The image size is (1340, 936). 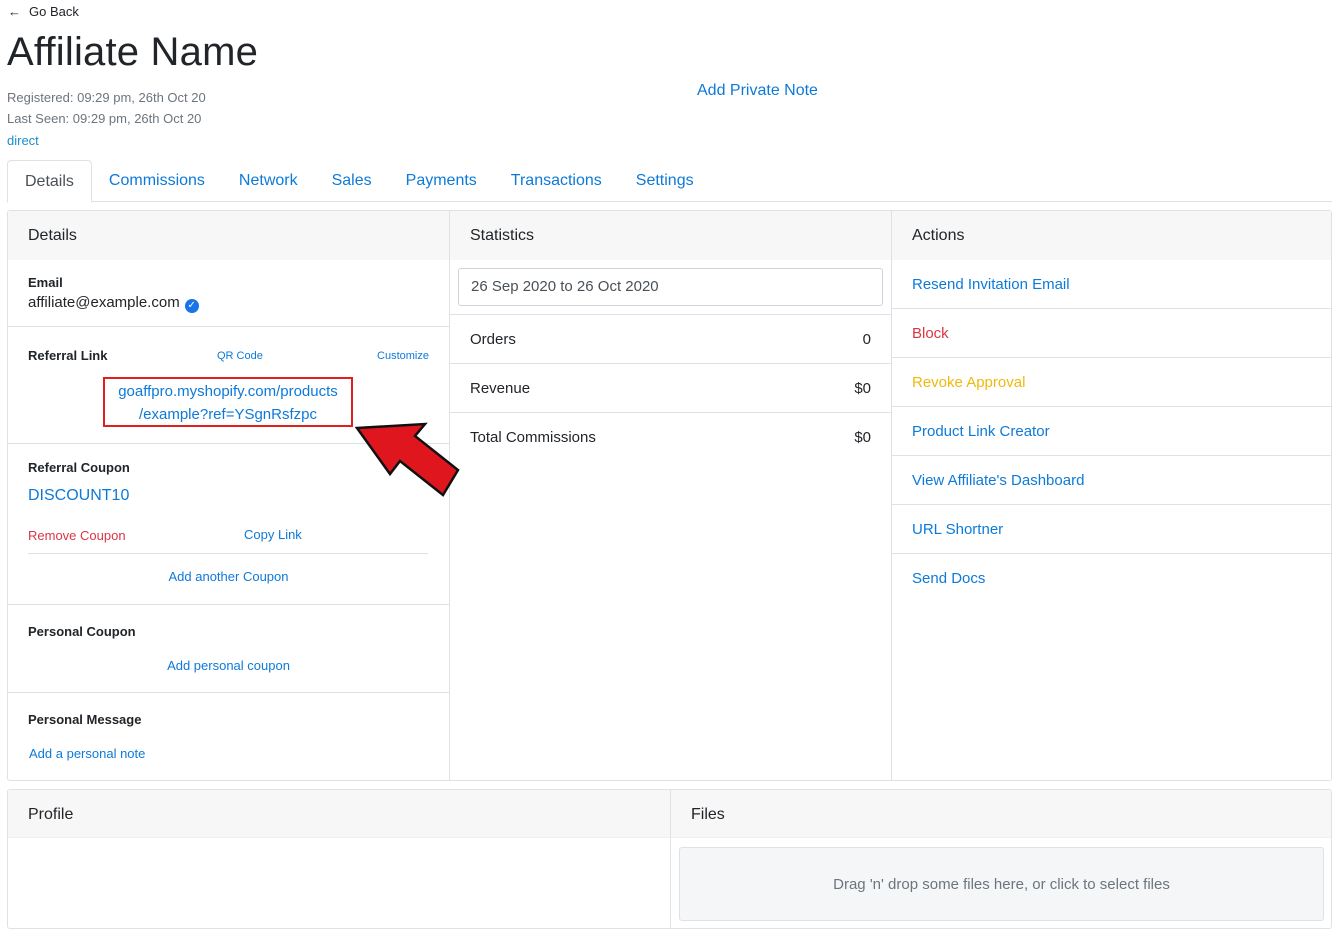 What do you see at coordinates (1111, 529) in the screenshot?
I see `url-shortner-action: URL Shortner` at bounding box center [1111, 529].